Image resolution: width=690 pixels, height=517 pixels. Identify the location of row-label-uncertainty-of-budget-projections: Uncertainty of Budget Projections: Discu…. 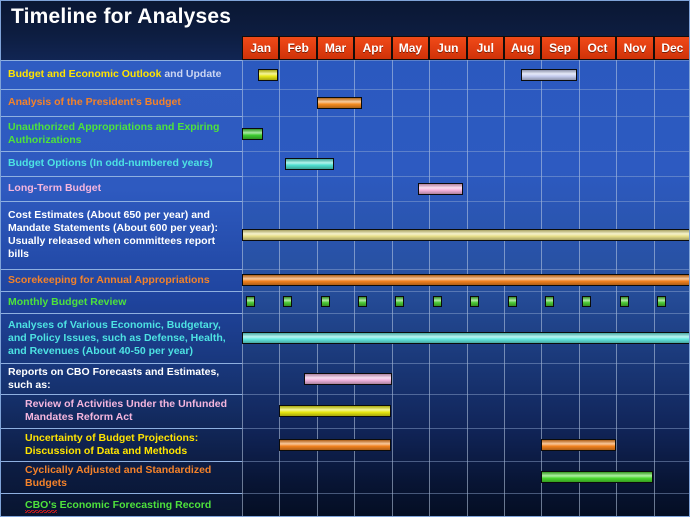
(112, 444).